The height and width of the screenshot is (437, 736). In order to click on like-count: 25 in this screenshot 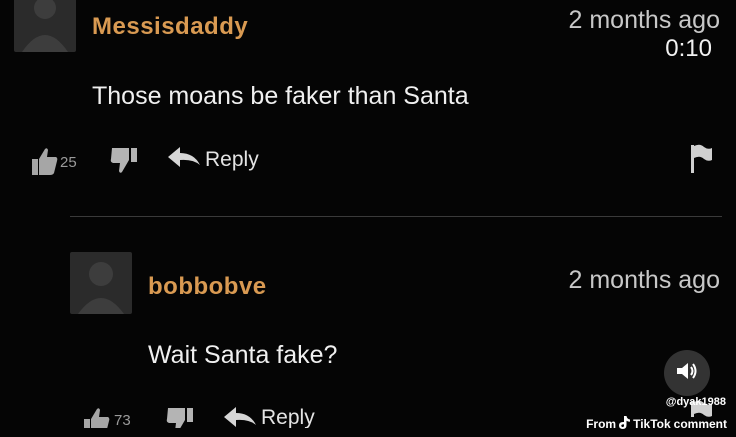, I will do `click(68, 162)`.